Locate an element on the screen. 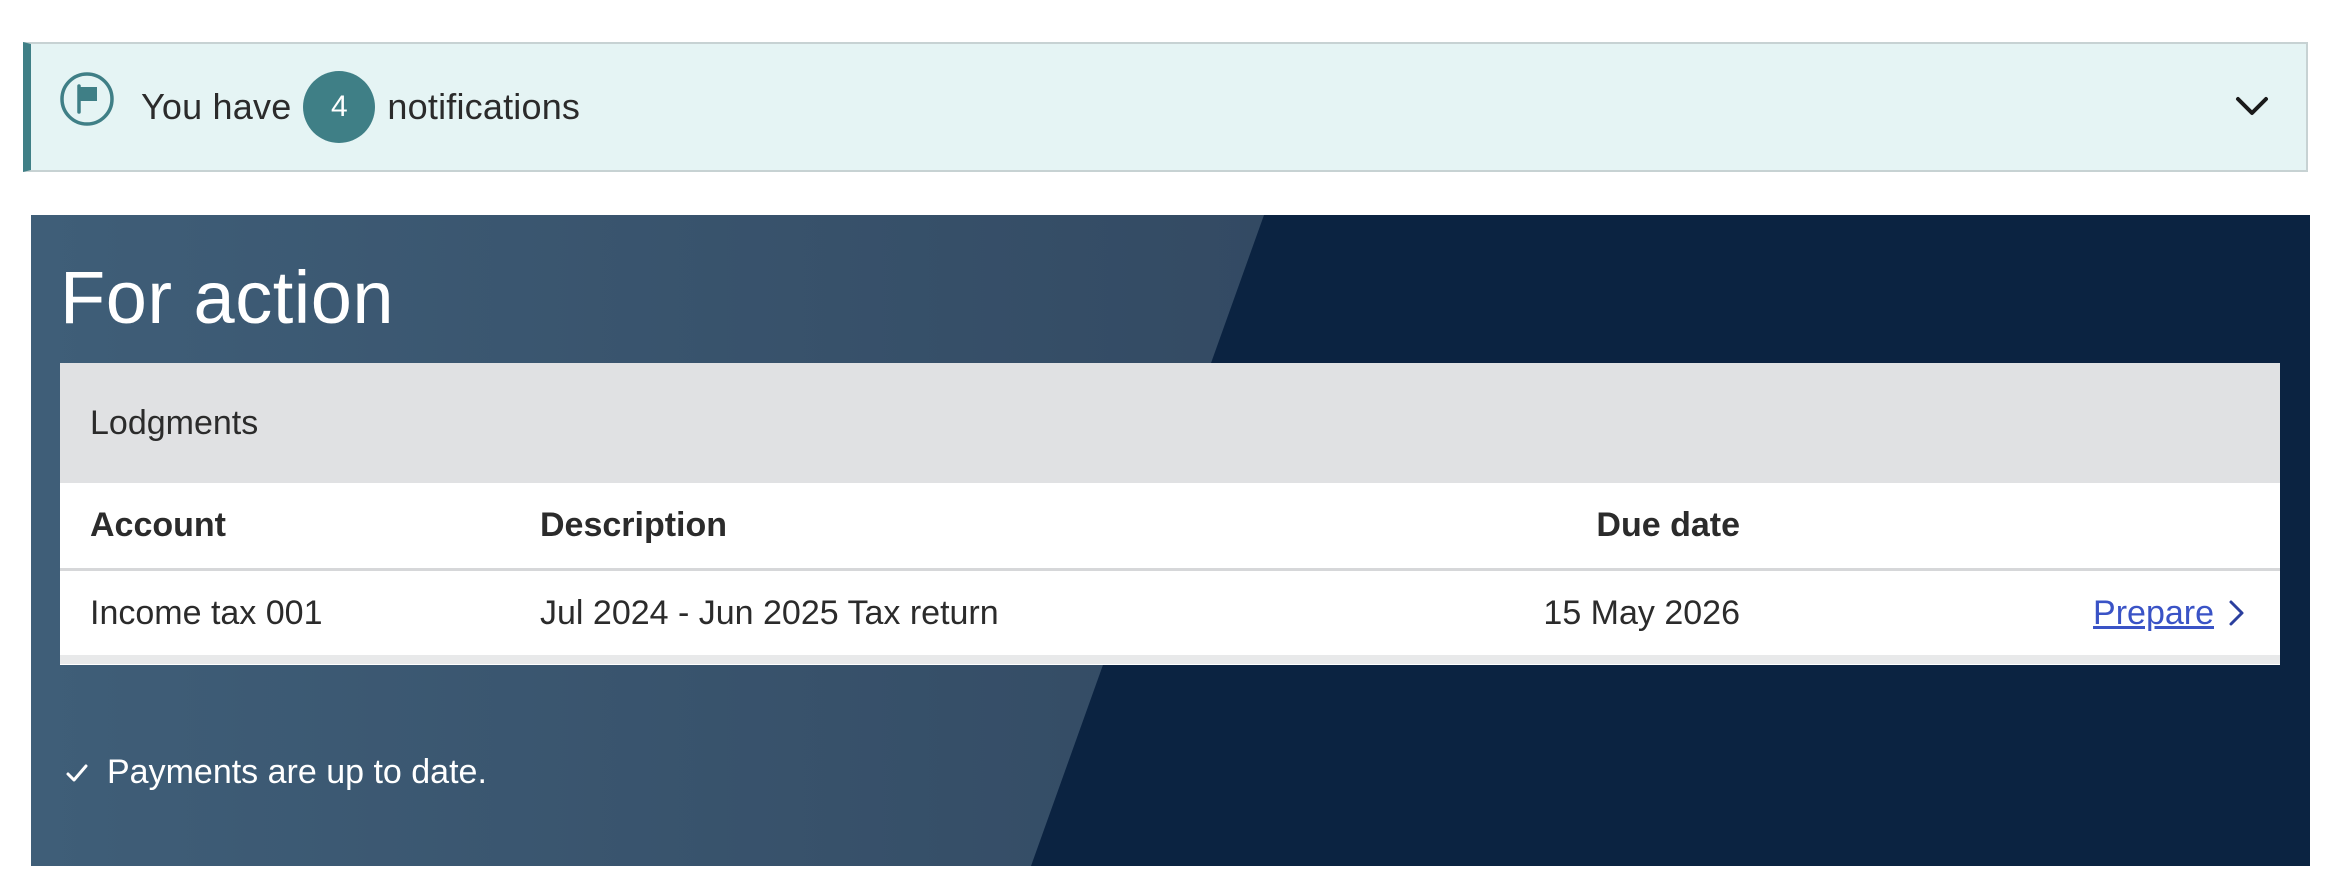 The image size is (2330, 880). column-header-action is located at coordinates (2010, 527).